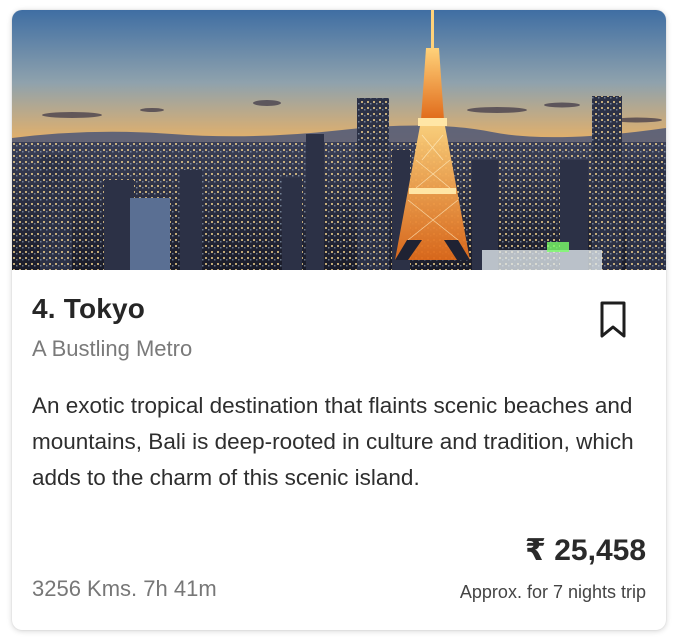 The image size is (678, 644). I want to click on bookmark-icon, so click(613, 319).